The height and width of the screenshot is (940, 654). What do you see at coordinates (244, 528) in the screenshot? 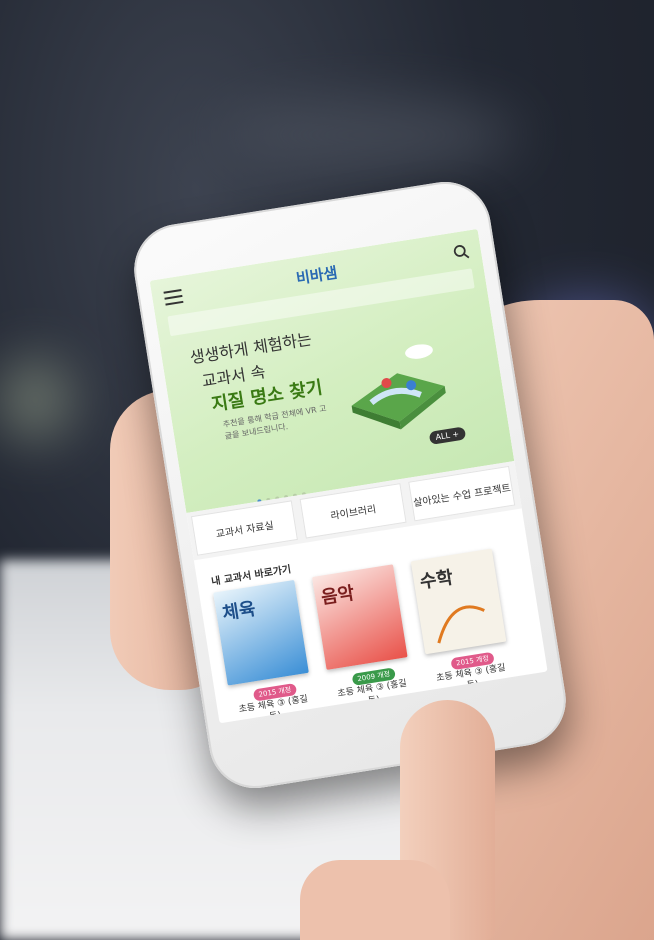
I see `menu-textbook-materials: 교과서 자료실` at bounding box center [244, 528].